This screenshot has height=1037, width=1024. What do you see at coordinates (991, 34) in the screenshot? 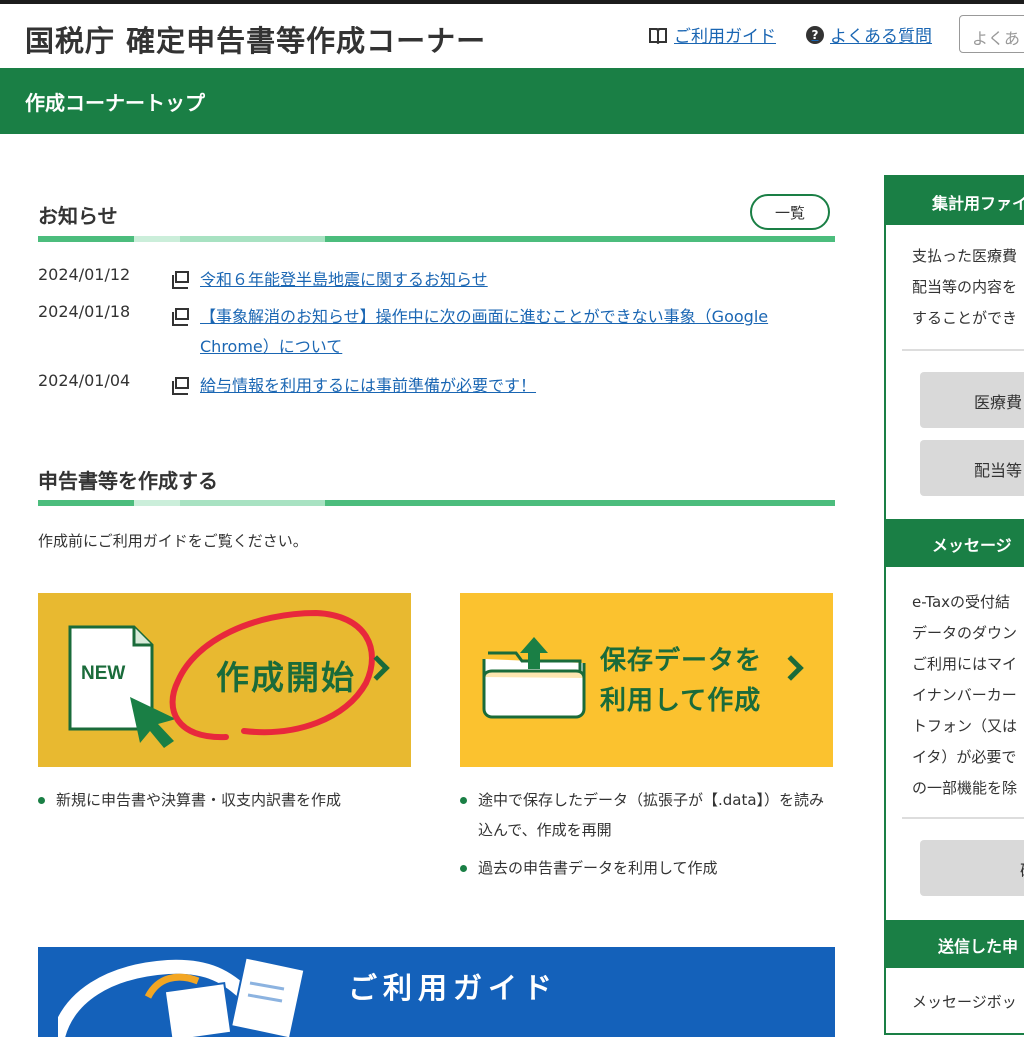
I see `search-input: よくあ` at bounding box center [991, 34].